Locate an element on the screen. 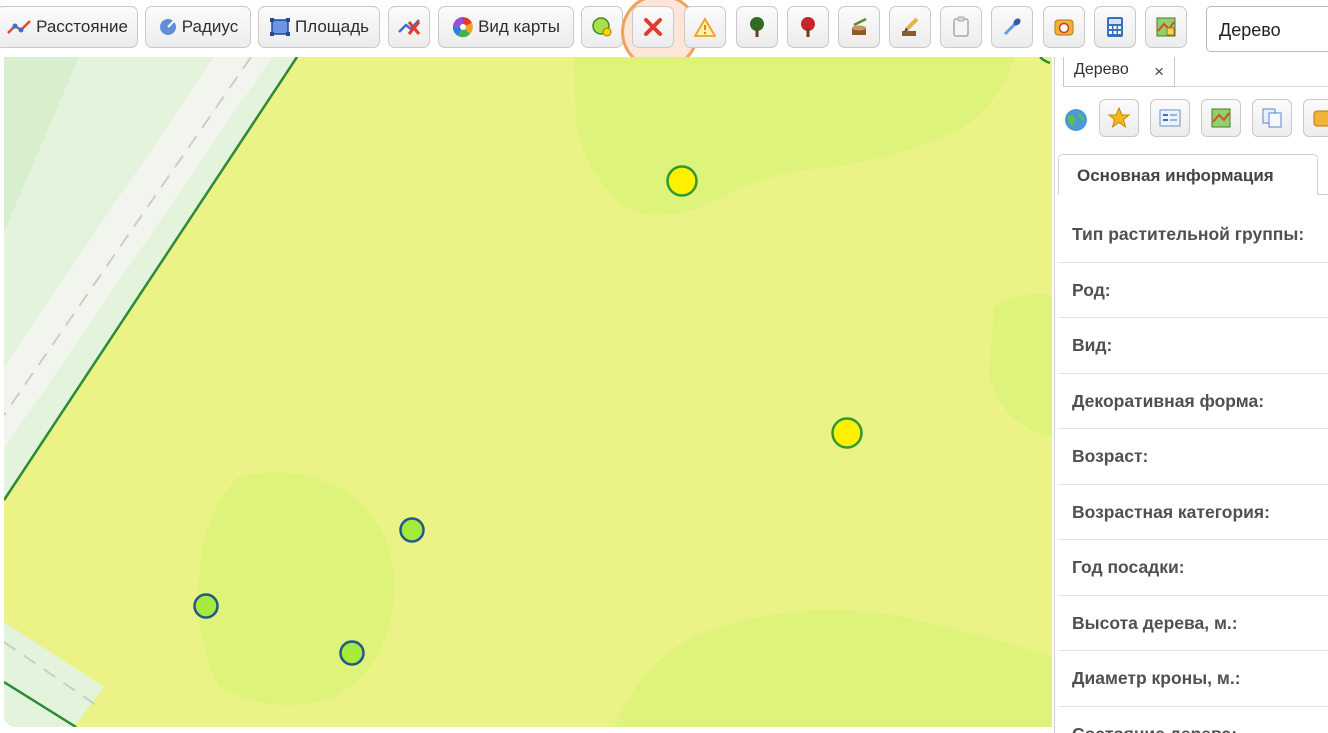 This screenshot has width=1328, height=733. field-species: Вид: is located at coordinates (1193, 346).